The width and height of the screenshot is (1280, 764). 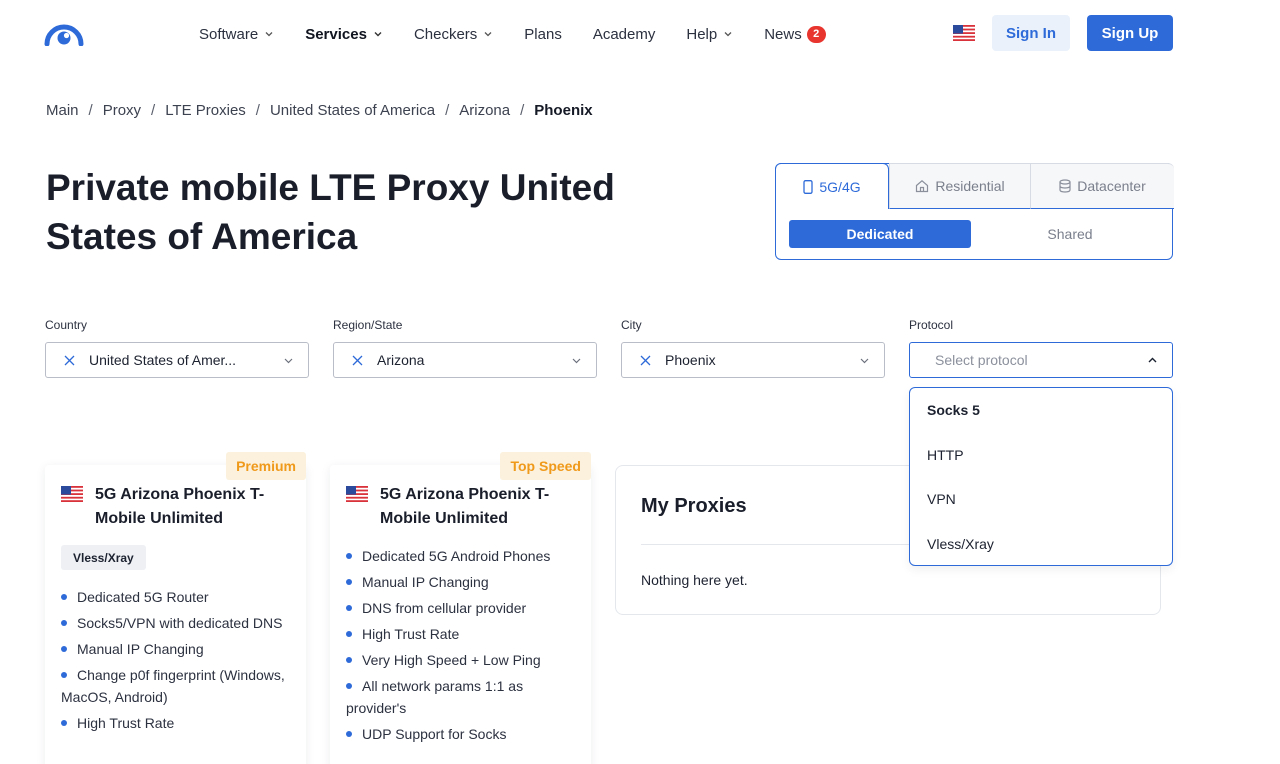 What do you see at coordinates (840, 186) in the screenshot?
I see `tab-5g-4g-label: 5G/4G` at bounding box center [840, 186].